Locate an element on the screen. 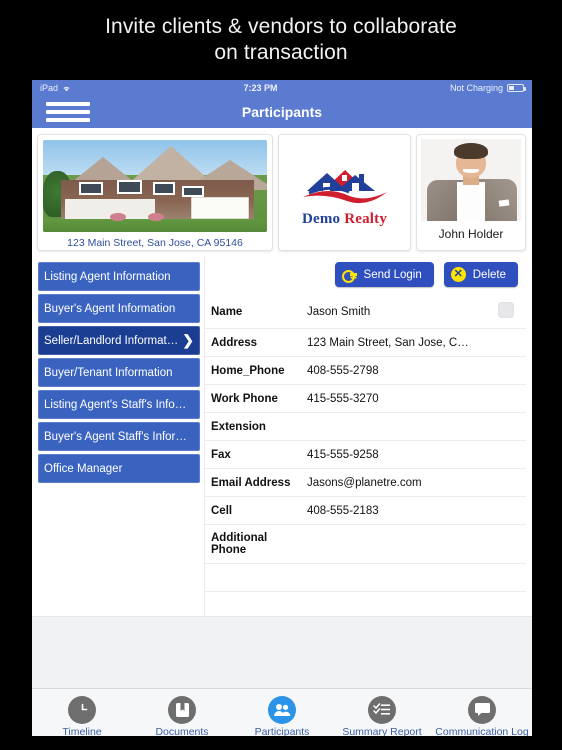  sidebar-item-buyers-agent: Buyer's Agent Information is located at coordinates (119, 308).